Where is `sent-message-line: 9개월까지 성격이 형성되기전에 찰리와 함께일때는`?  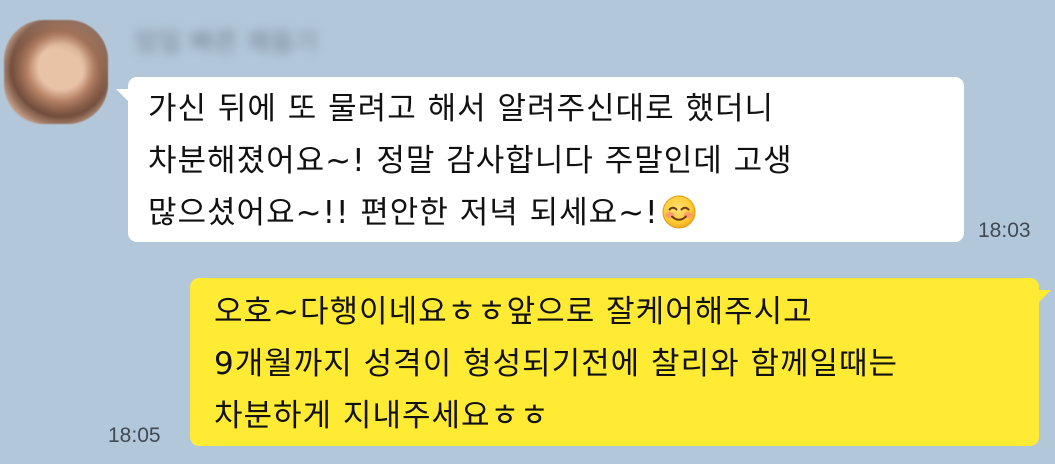
sent-message-line: 9개월까지 성격이 형성되기전에 찰리와 함께일때는 is located at coordinates (556, 364).